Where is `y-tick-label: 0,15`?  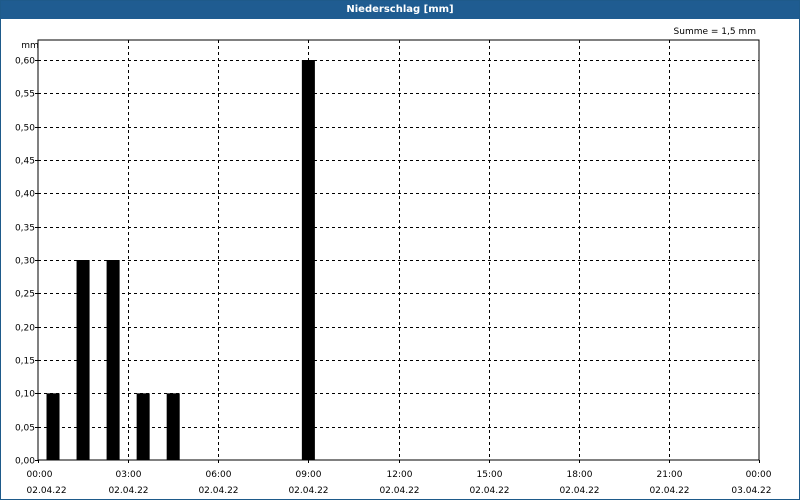
y-tick-label: 0,15 is located at coordinates (25, 362).